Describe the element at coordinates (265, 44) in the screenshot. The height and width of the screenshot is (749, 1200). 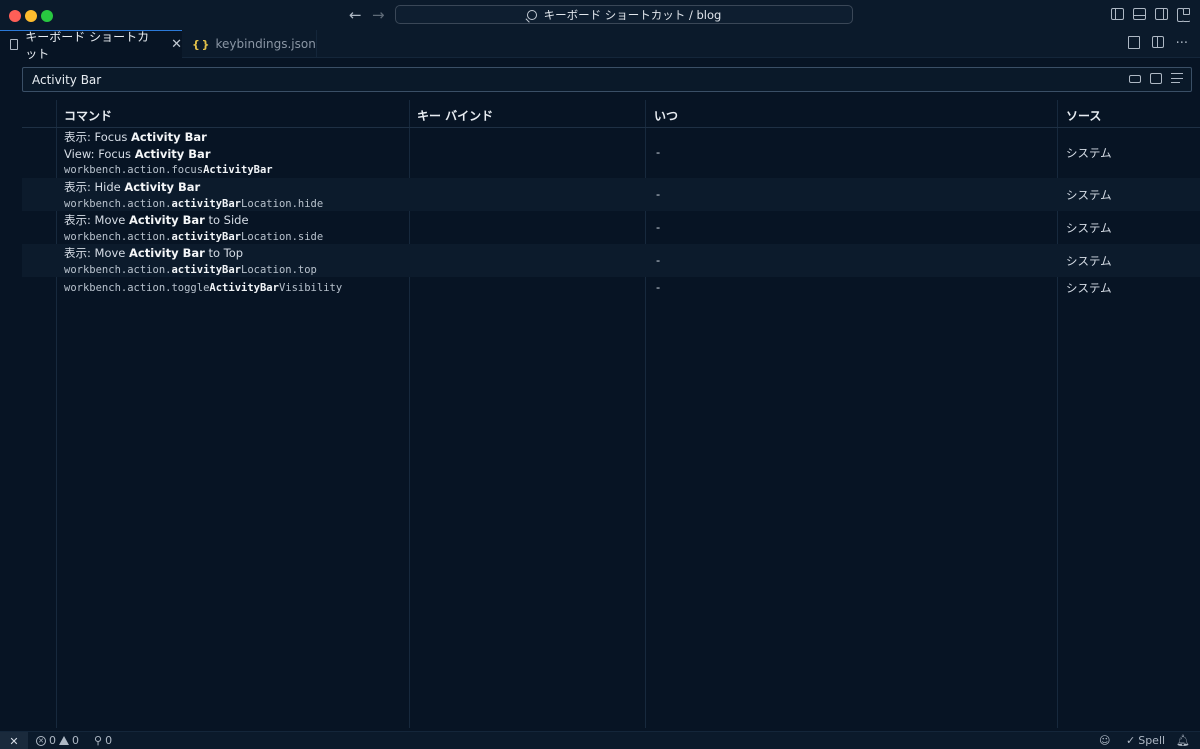
I see `tab-label: keybindings.json` at that location.